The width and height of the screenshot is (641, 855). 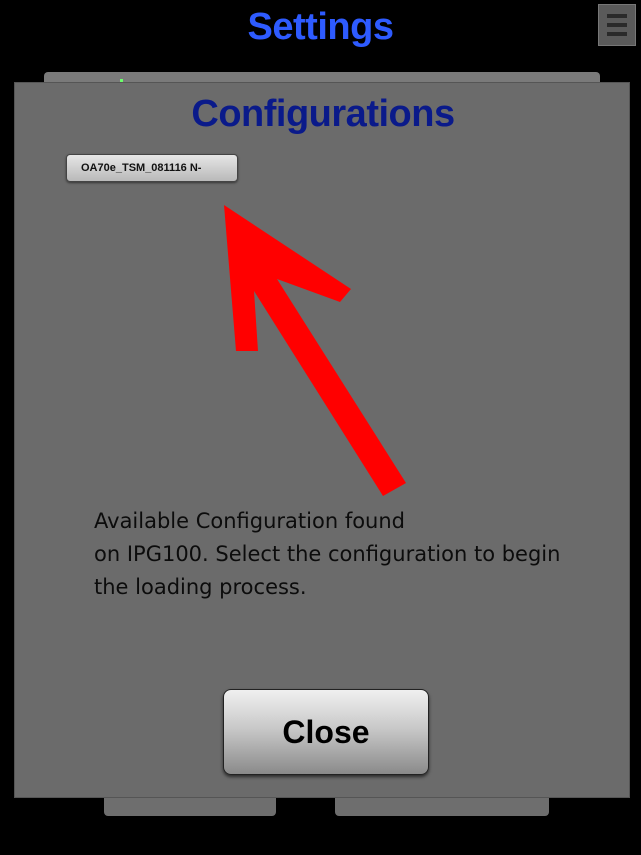 What do you see at coordinates (326, 732) in the screenshot?
I see `close-button: Close` at bounding box center [326, 732].